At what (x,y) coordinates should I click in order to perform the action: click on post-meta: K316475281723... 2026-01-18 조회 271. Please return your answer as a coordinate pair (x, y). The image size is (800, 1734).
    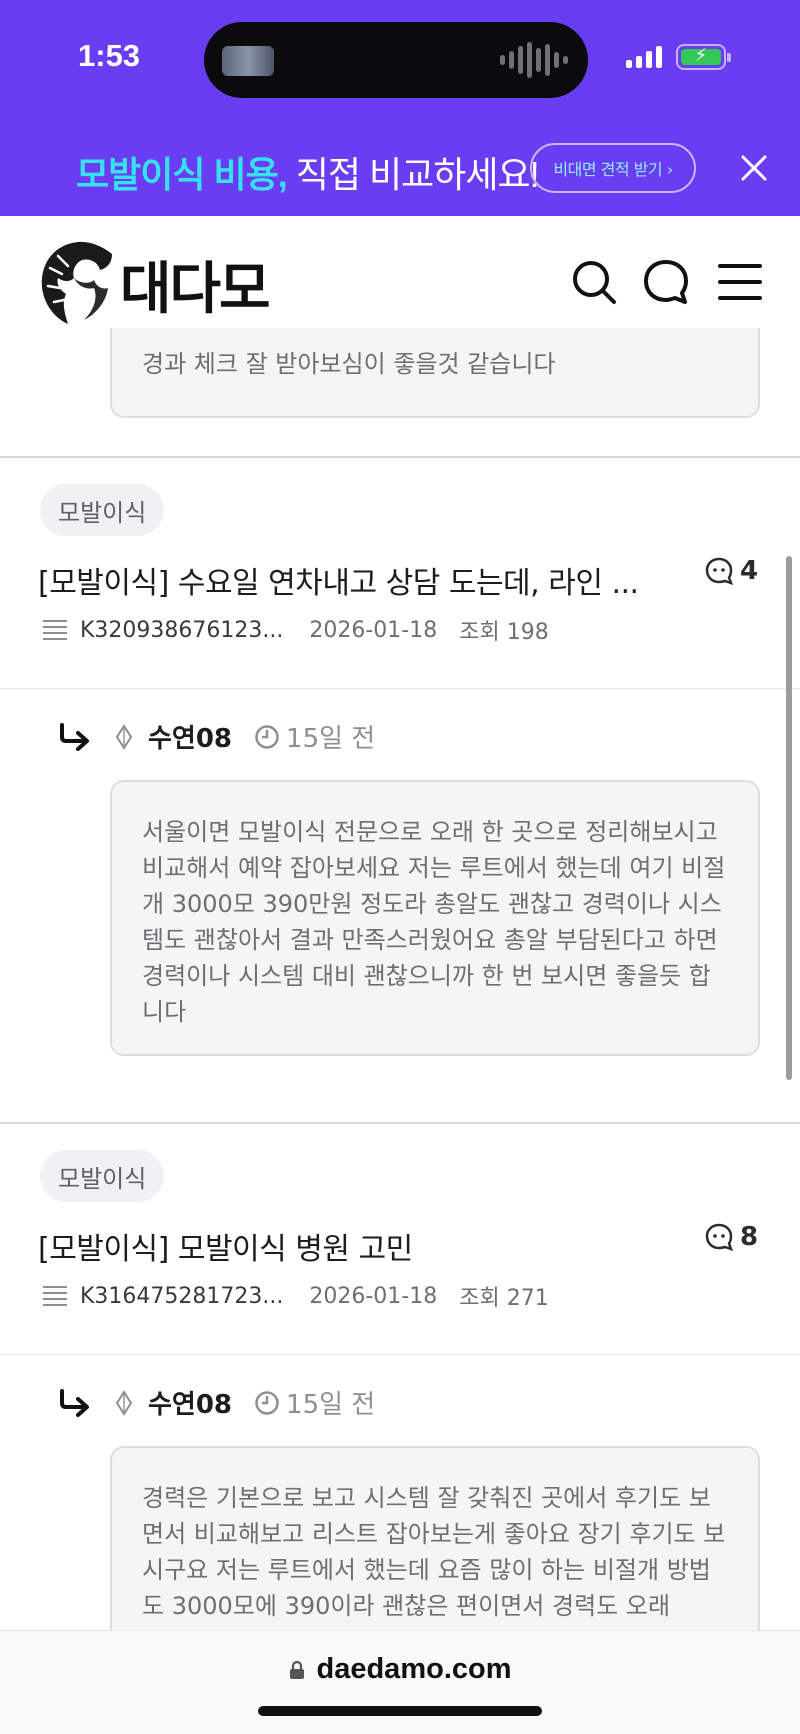
    Looking at the image, I should click on (295, 1296).